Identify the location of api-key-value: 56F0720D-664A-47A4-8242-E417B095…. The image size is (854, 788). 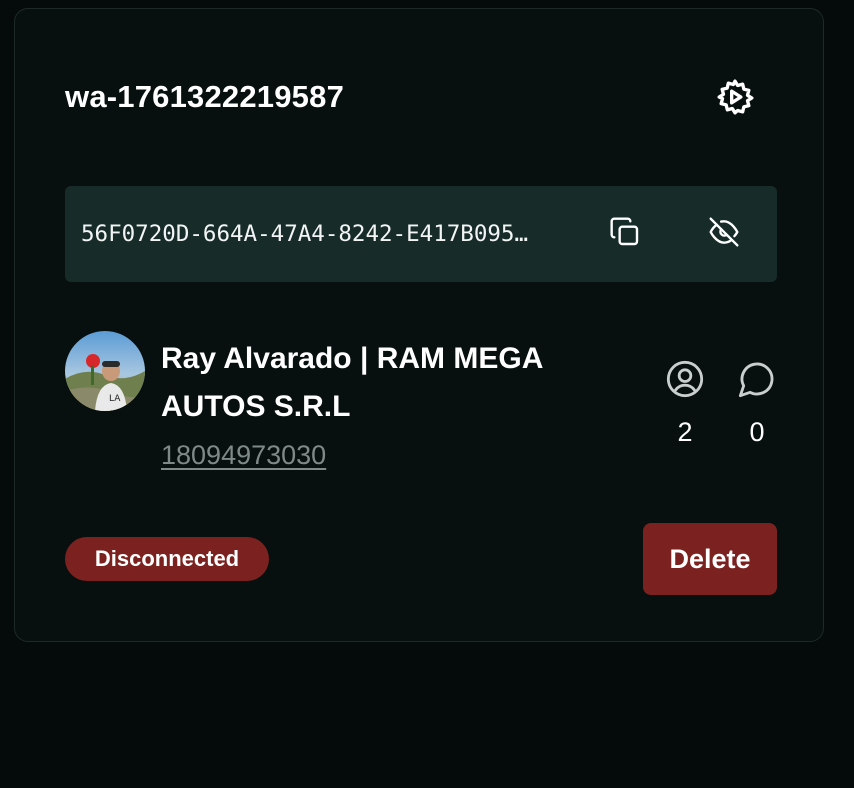
(322, 234).